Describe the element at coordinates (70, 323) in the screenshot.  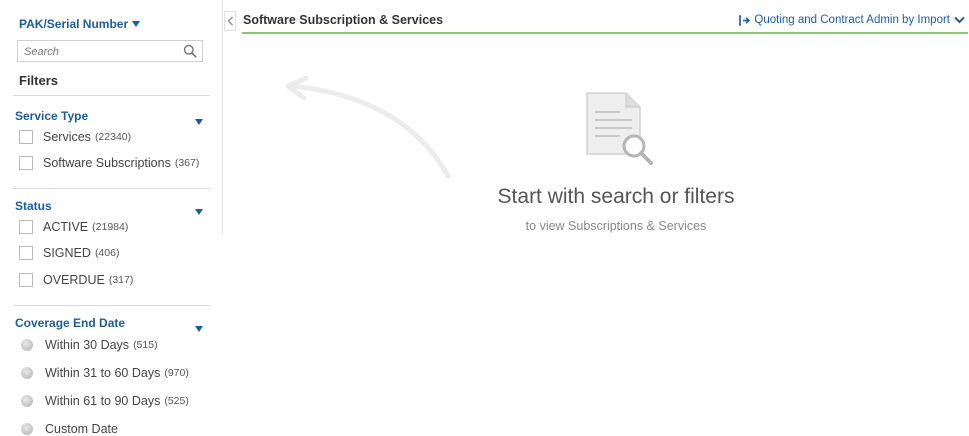
I see `coverage-end-date-title: Coverage End Date` at that location.